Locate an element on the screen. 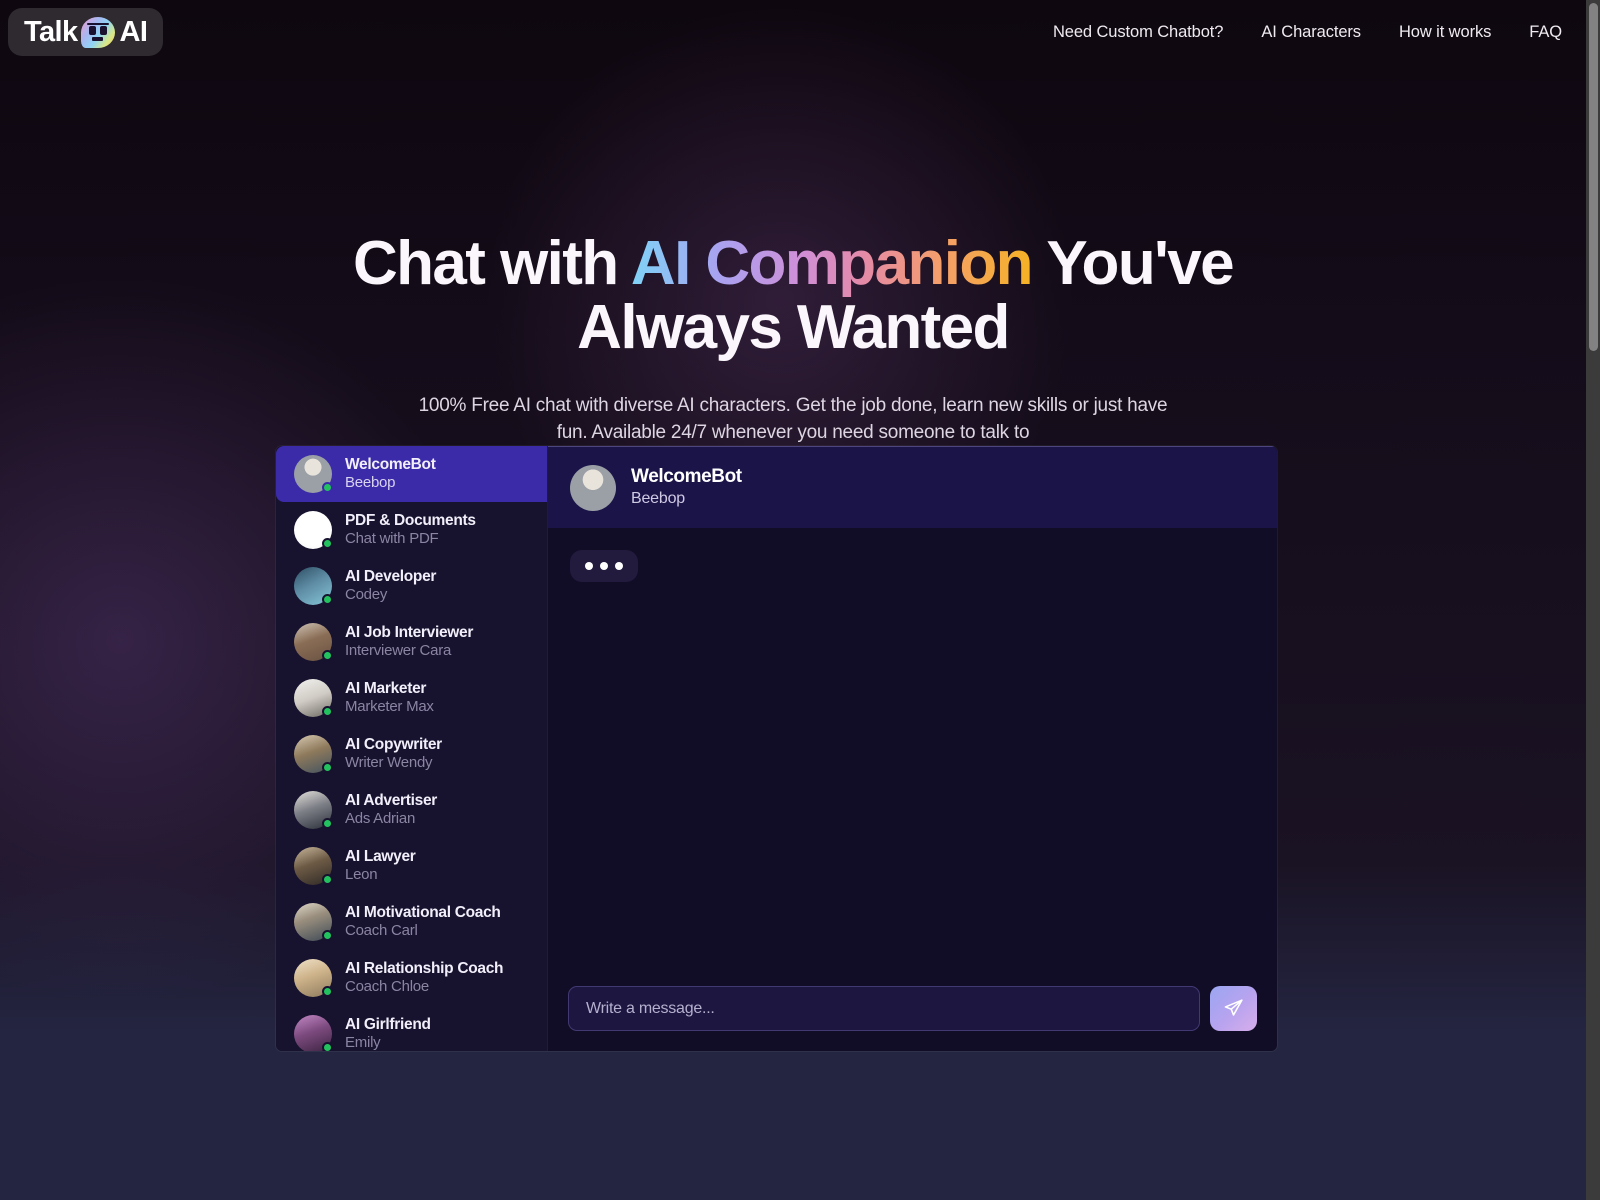  logo-text-right: AI is located at coordinates (133, 31).